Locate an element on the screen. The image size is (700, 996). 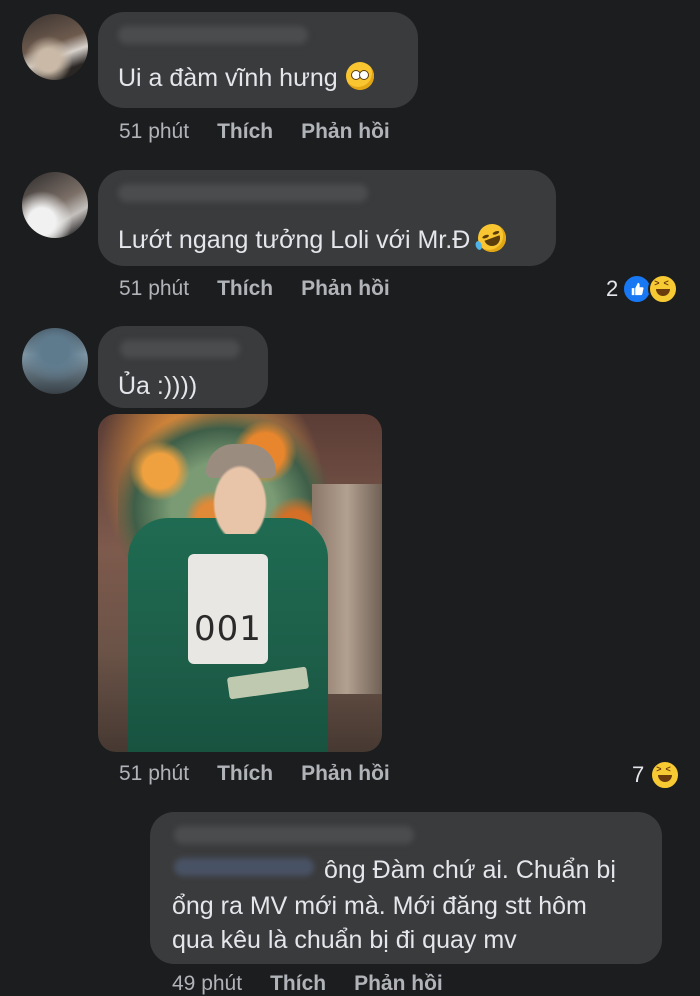
comment-text: Lướt ngang tưởng Loli với Mr.Đ is located at coordinates (314, 238).